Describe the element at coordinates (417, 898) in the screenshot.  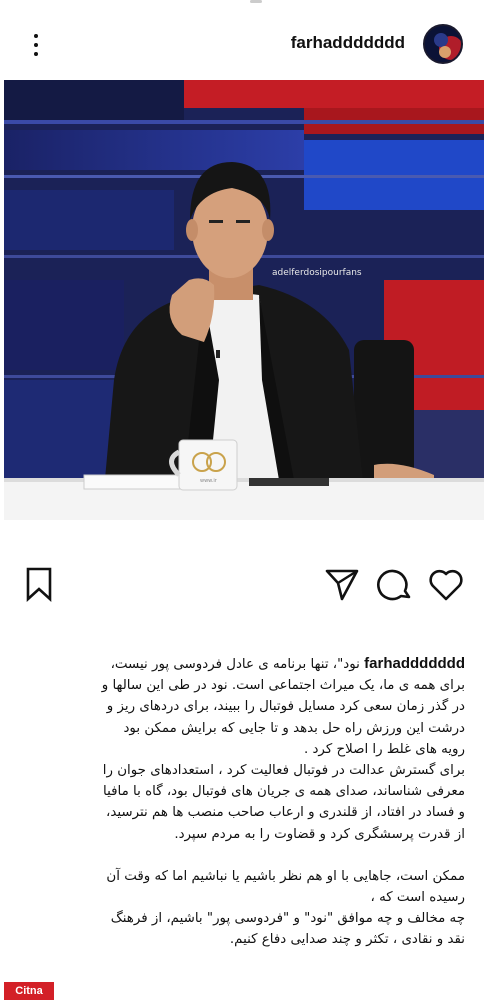
I see `caption-line: رسیده است که ،` at that location.